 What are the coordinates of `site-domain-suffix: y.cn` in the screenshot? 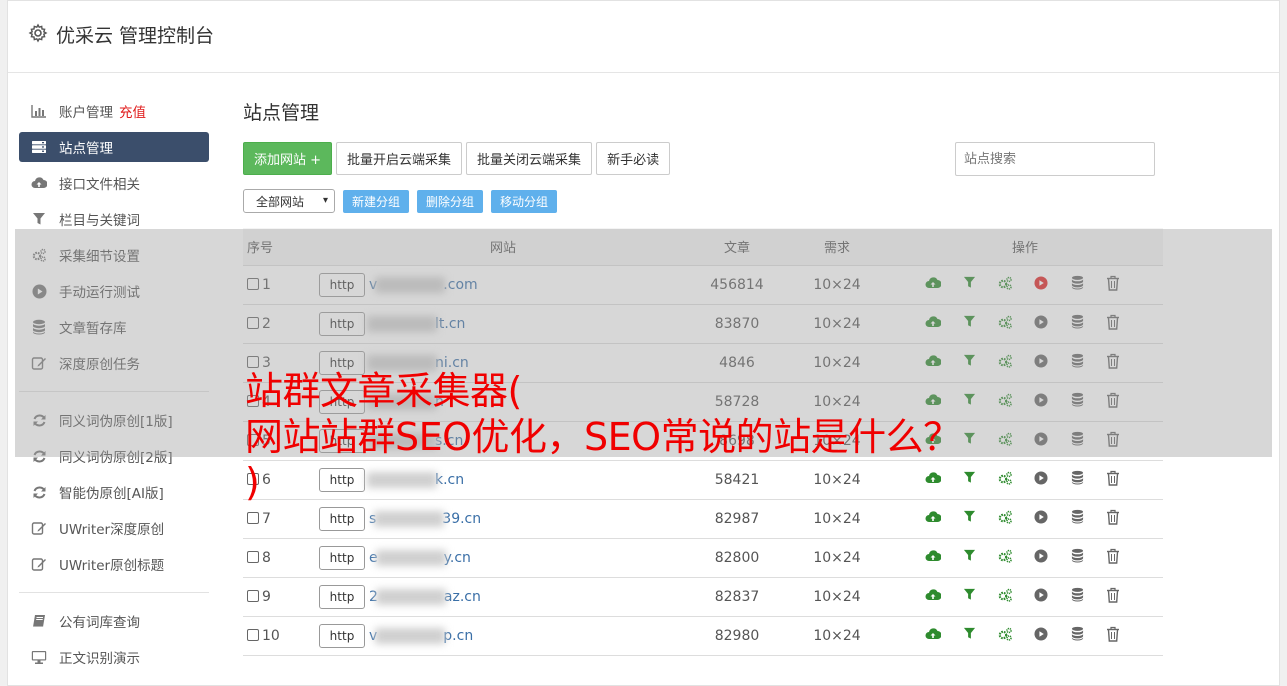 It's located at (457, 558).